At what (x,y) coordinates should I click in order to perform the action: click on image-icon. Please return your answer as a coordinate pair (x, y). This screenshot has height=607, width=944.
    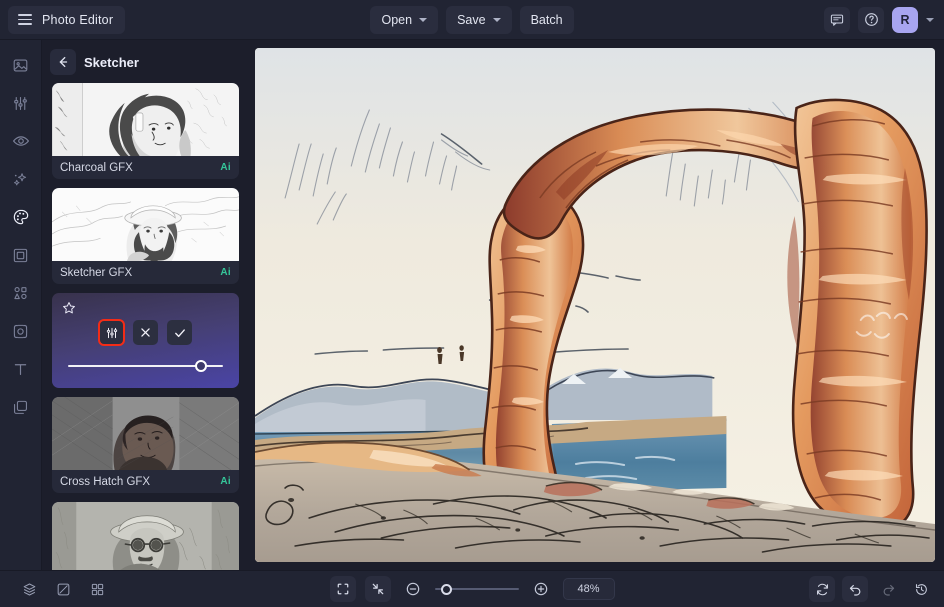
    Looking at the image, I should click on (20, 65).